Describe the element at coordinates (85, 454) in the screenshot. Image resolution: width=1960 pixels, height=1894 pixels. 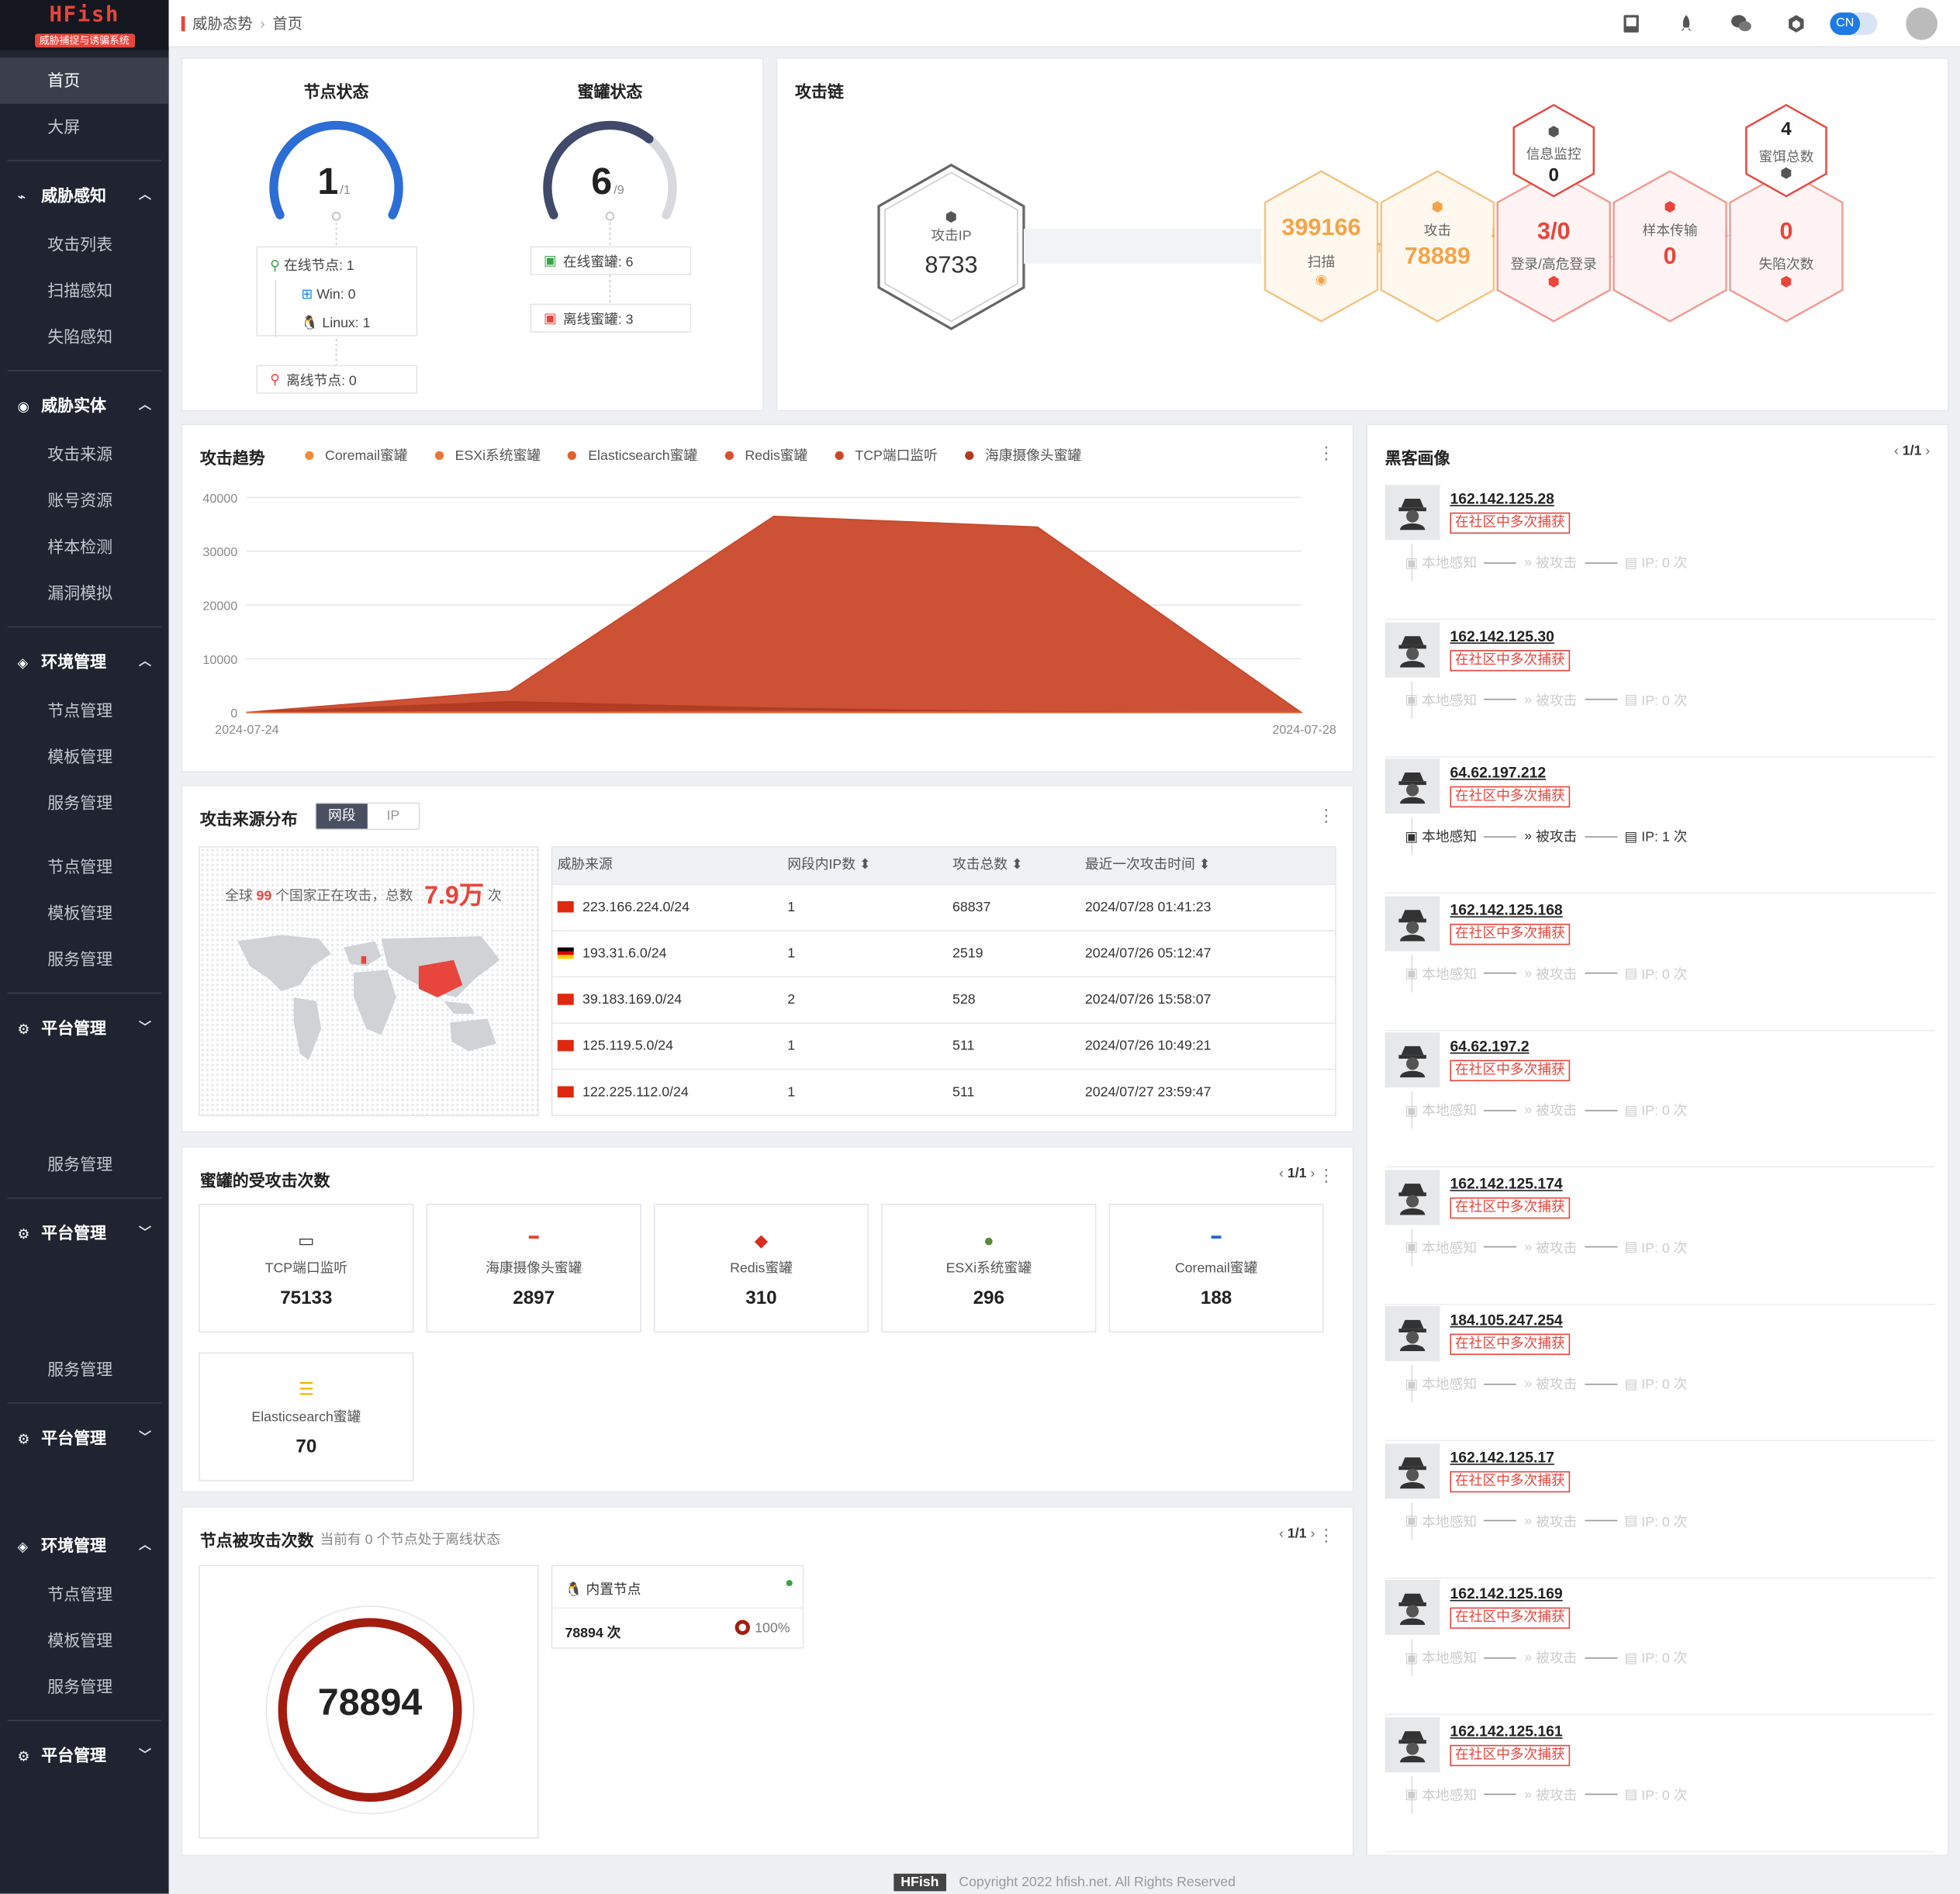
I see `nav-attack-source: 攻击来源` at that location.